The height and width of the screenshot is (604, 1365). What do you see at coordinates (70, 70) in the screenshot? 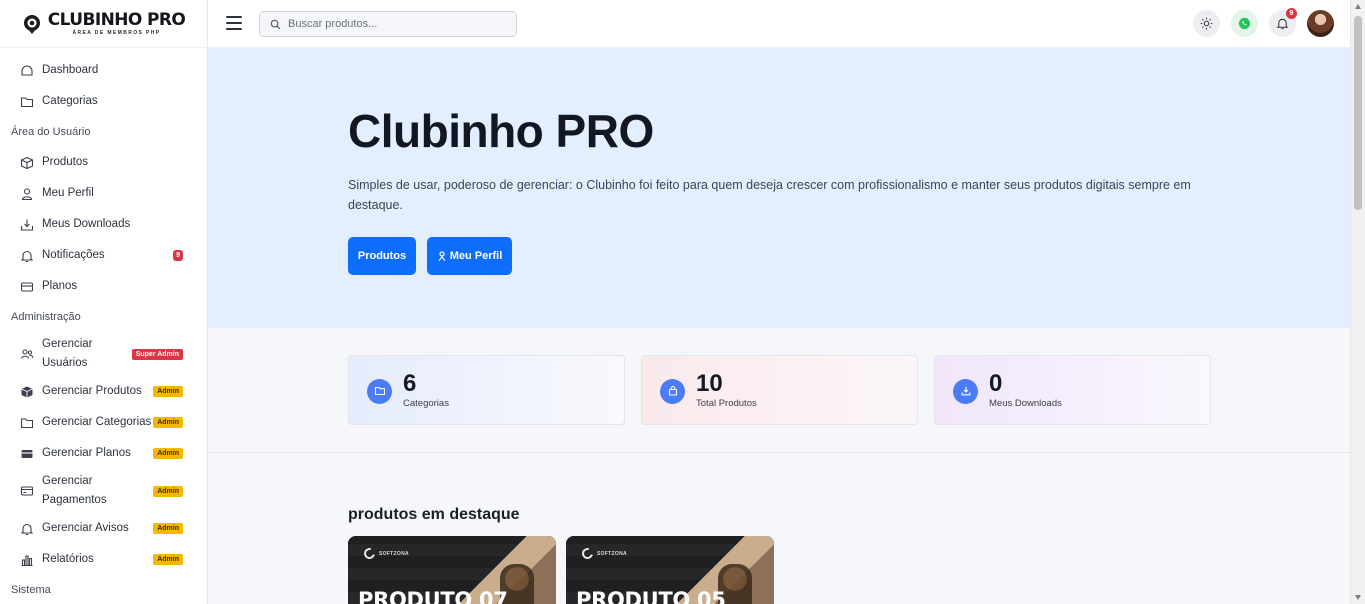
I see `sidebar-item-label: Dashboard` at bounding box center [70, 70].